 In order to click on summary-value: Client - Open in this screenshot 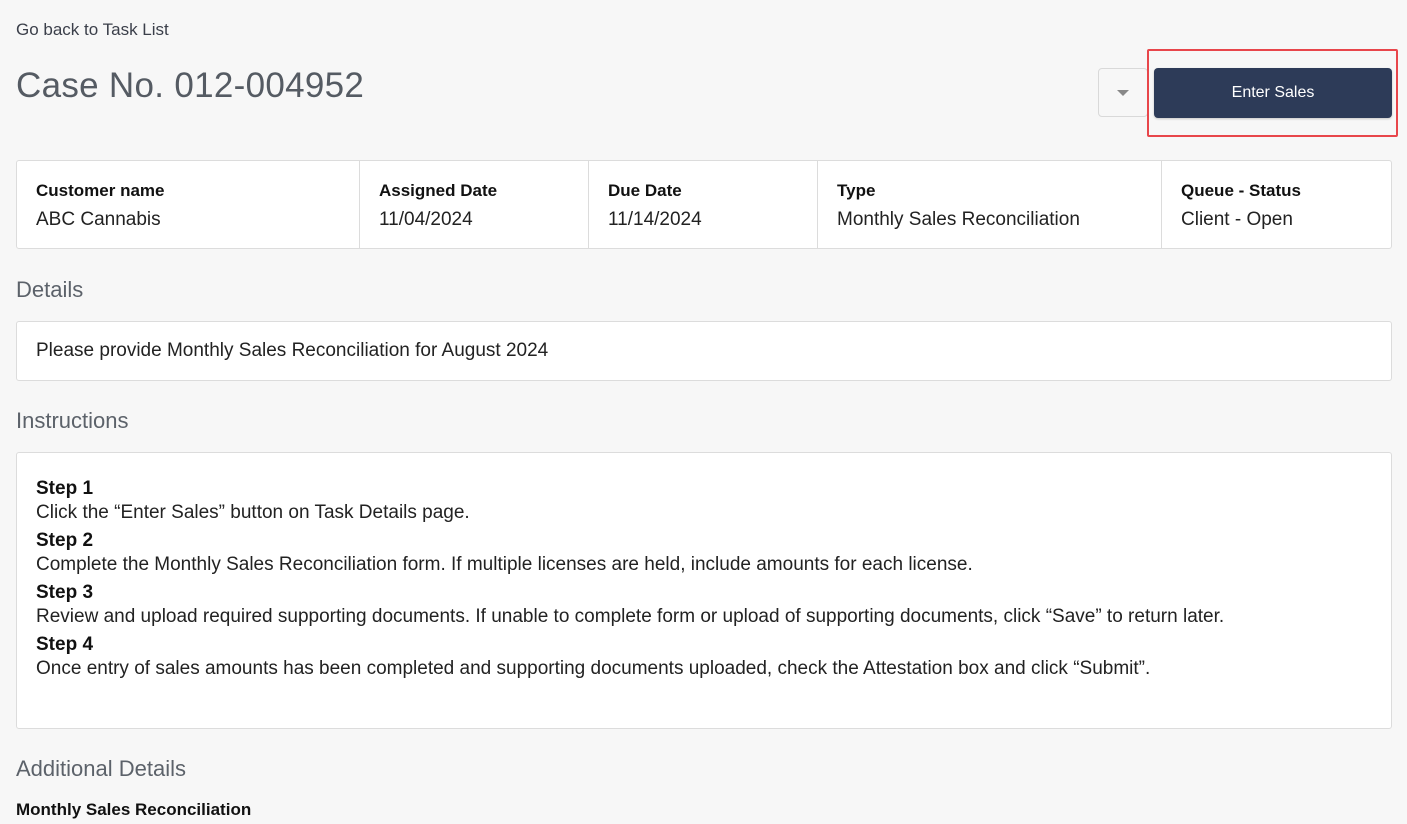, I will do `click(1237, 219)`.